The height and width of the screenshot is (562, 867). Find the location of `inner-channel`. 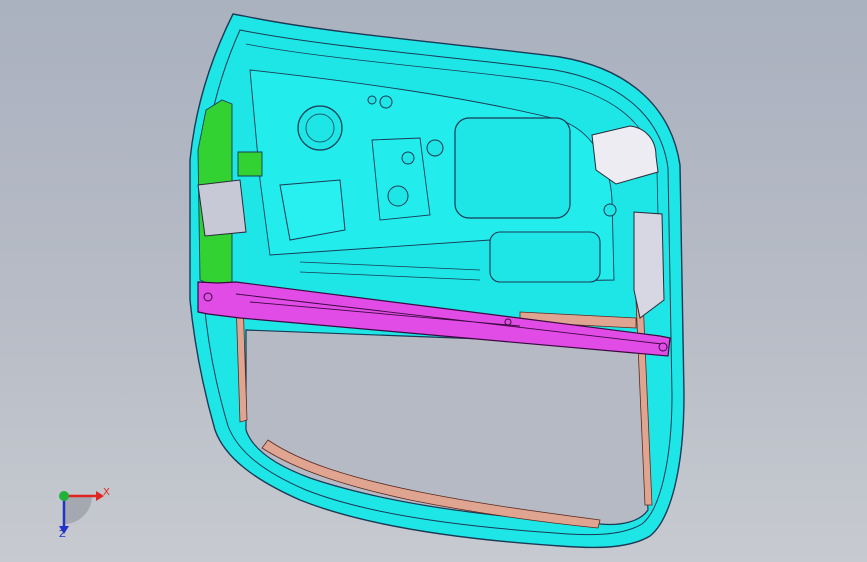

inner-channel is located at coordinates (312, 210).